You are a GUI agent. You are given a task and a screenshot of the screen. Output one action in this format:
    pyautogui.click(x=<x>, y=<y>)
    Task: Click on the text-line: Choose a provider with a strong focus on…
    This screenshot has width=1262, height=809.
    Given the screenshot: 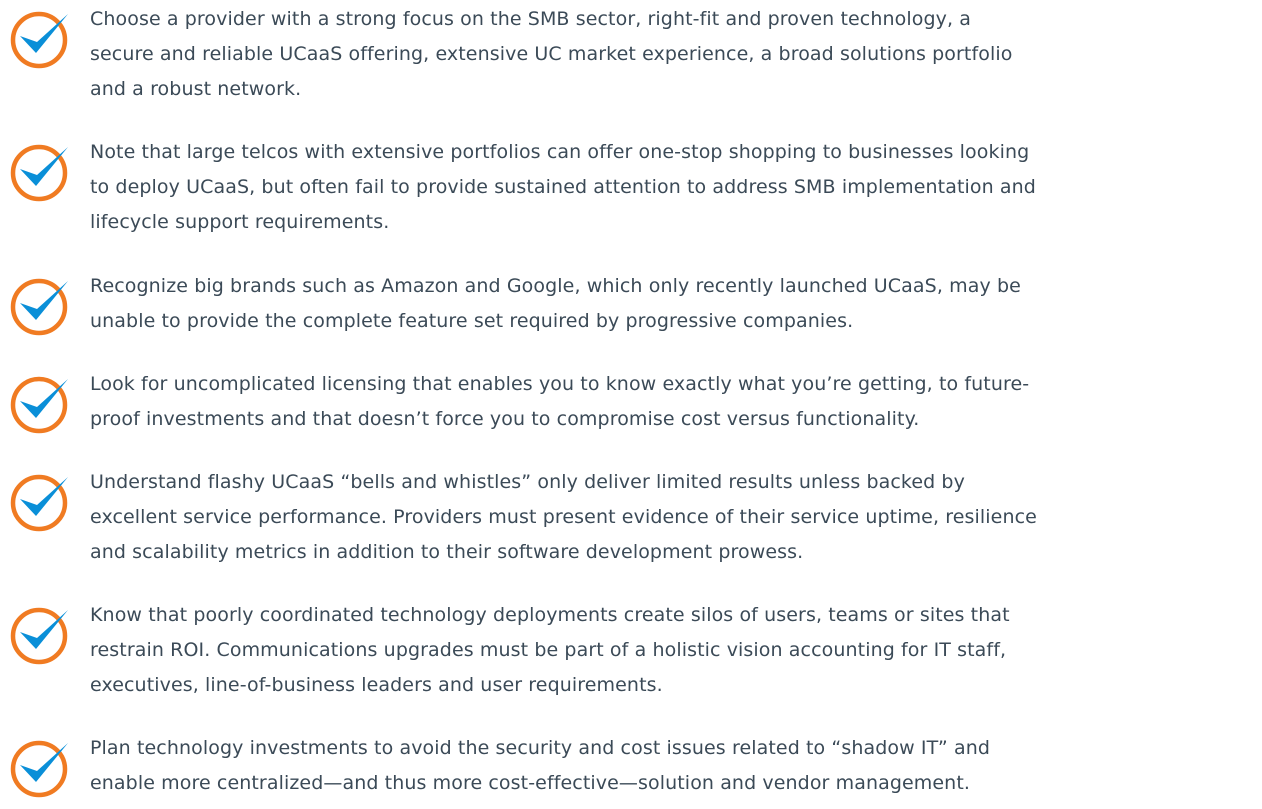 What is the action you would take?
    pyautogui.click(x=530, y=19)
    